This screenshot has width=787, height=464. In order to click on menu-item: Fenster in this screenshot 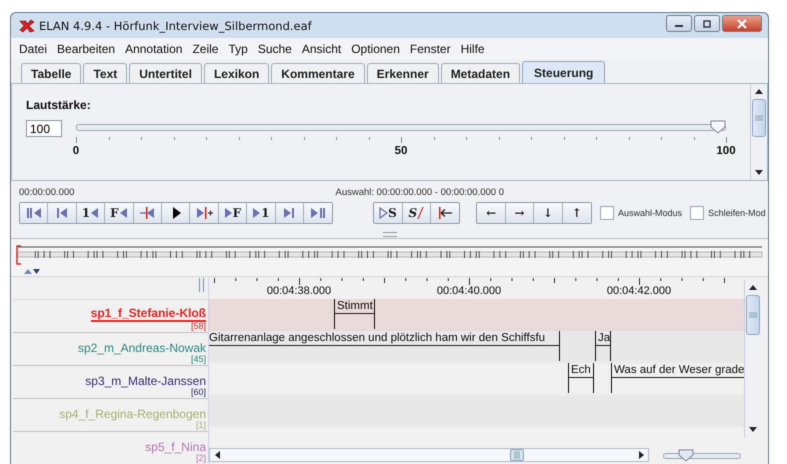, I will do `click(434, 49)`.